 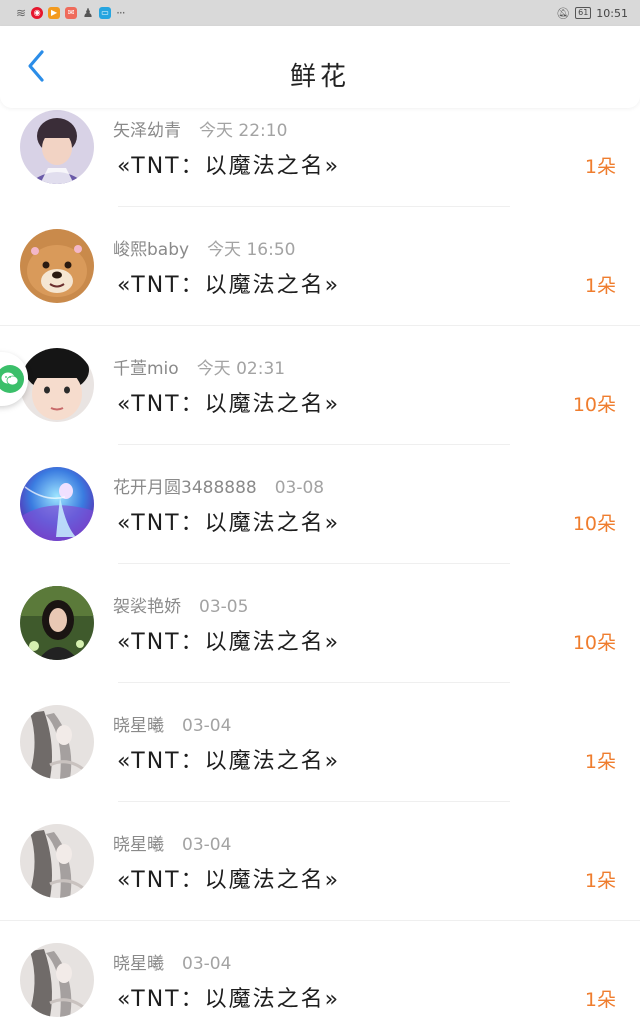 I want to click on qq-icon: ♟, so click(x=88, y=13).